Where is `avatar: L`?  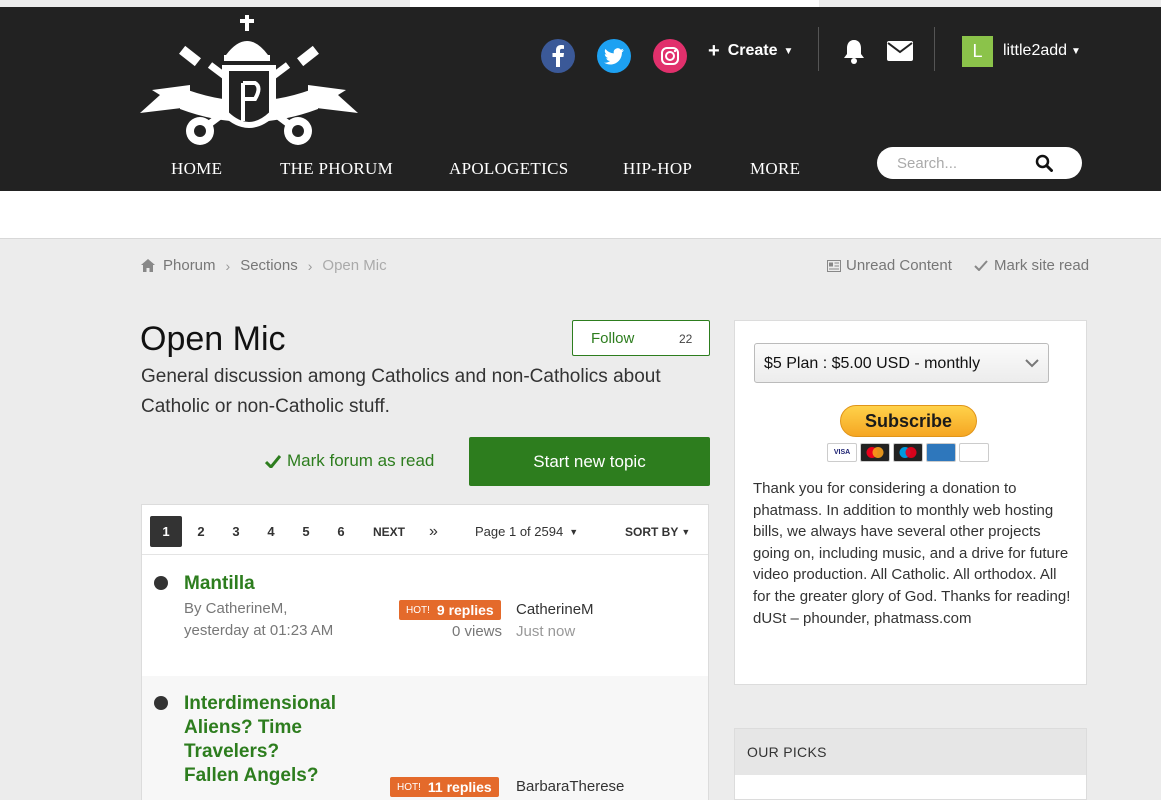 avatar: L is located at coordinates (977, 51).